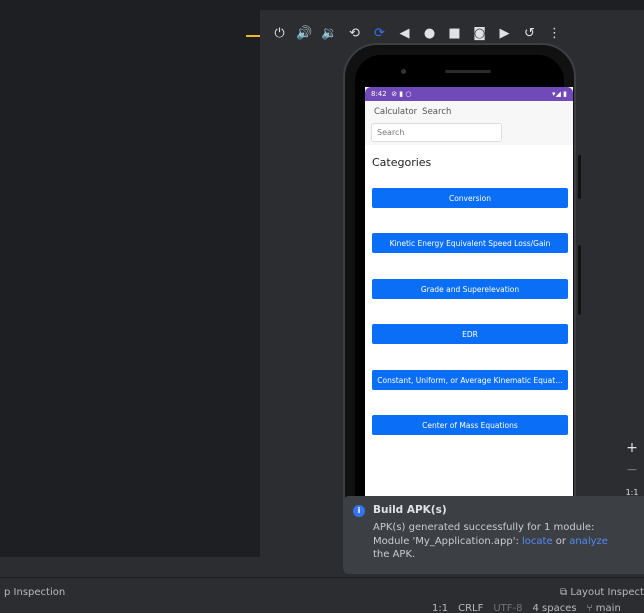 Image resolution: width=644 pixels, height=613 pixels. I want to click on rotate-right-icon: ⟳, so click(379, 33).